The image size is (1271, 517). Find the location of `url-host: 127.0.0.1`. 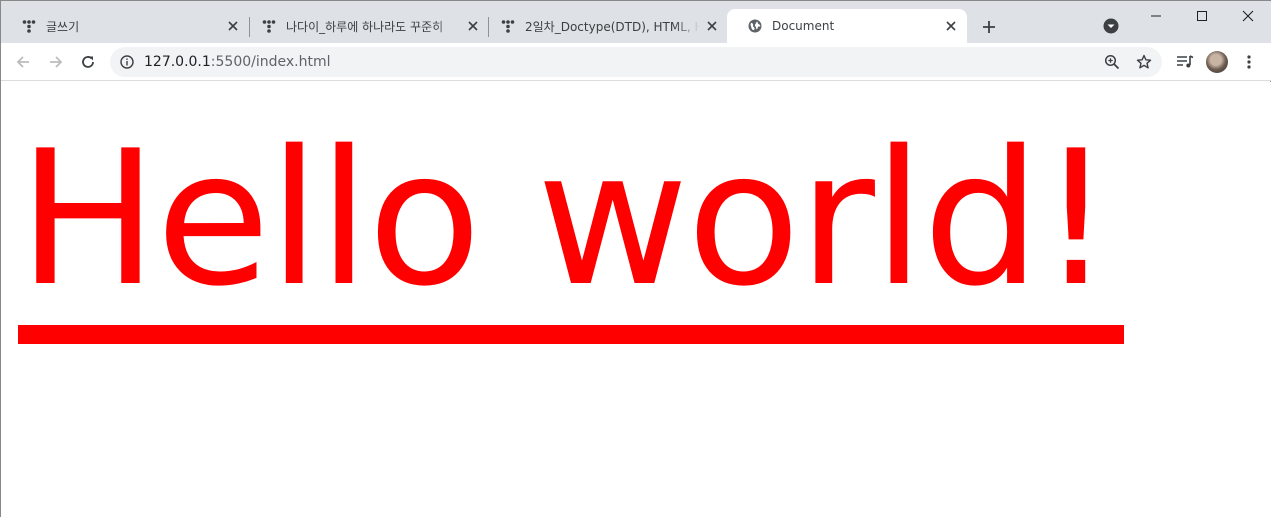

url-host: 127.0.0.1 is located at coordinates (177, 62).